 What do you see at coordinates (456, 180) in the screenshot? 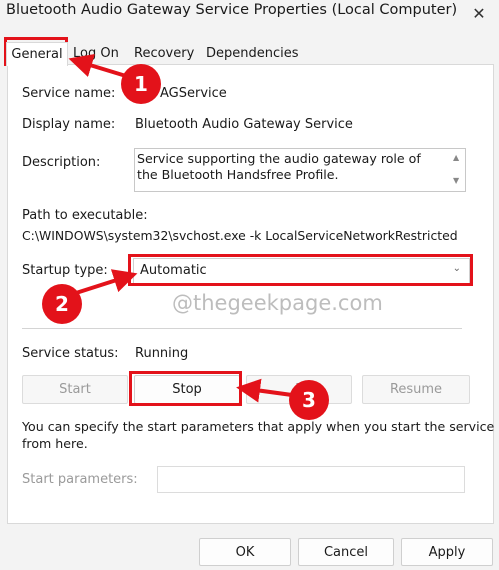
I see `scroll-down-icon: ▼` at bounding box center [456, 180].